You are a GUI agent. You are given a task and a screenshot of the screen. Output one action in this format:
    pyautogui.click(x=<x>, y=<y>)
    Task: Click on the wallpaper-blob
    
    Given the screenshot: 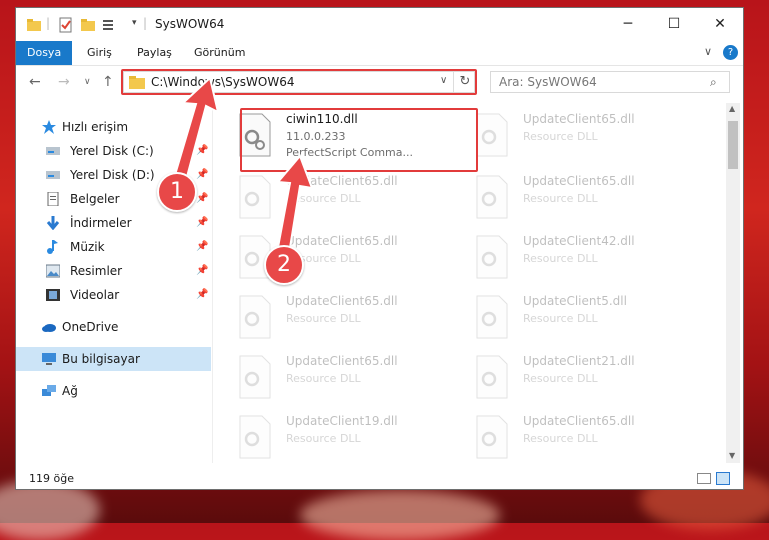 What is the action you would take?
    pyautogui.click(x=400, y=515)
    